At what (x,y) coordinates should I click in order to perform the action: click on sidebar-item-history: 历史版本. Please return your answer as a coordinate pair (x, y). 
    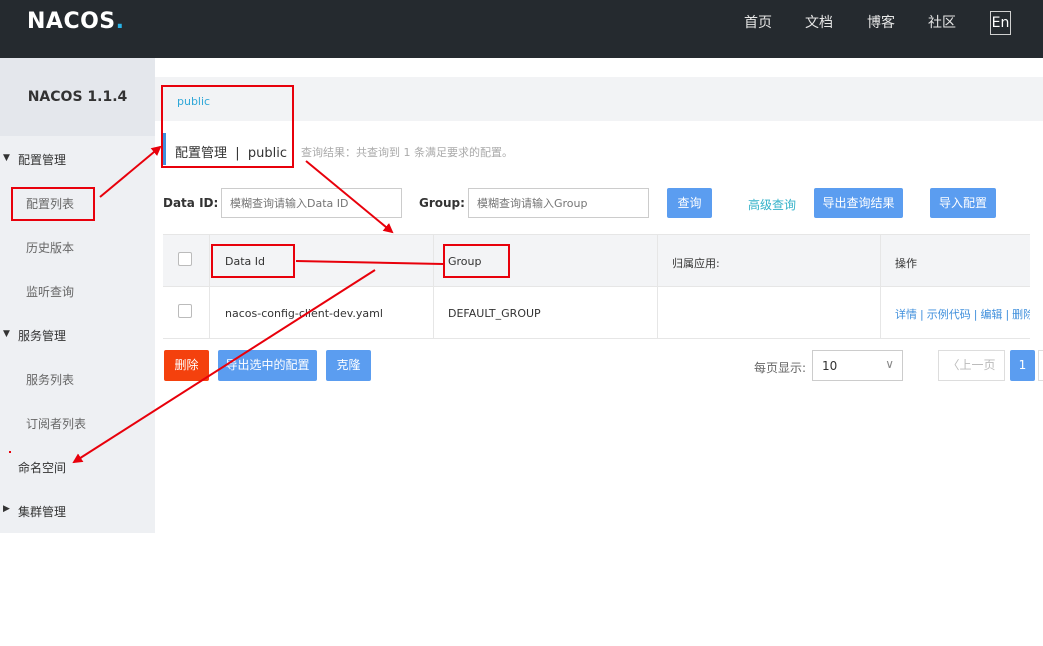
    Looking at the image, I should click on (50, 247).